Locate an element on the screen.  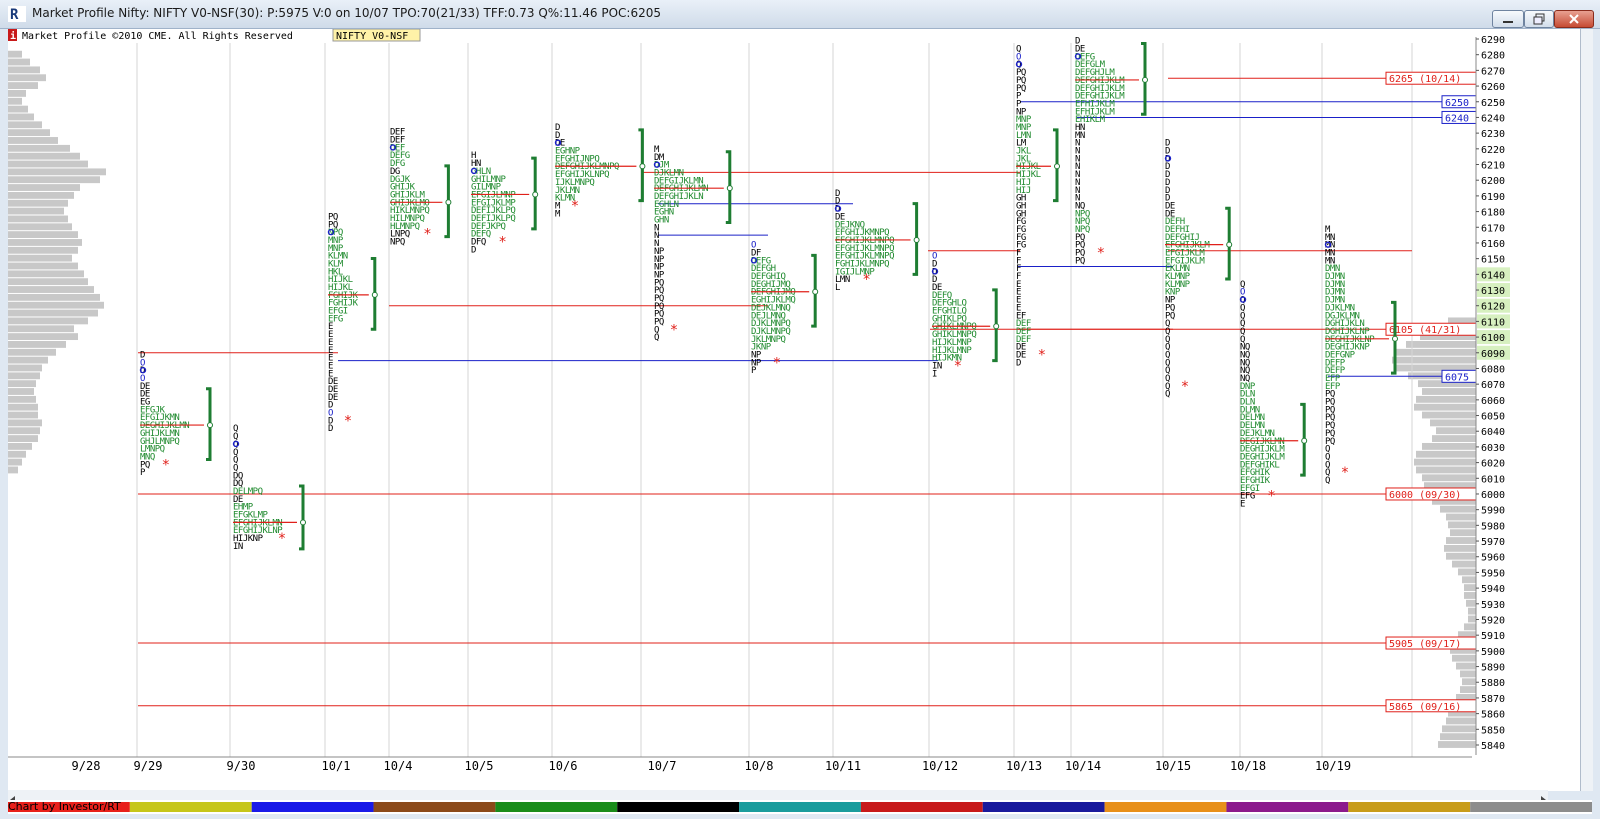
tpo-row: Q is located at coordinates (1167, 395).